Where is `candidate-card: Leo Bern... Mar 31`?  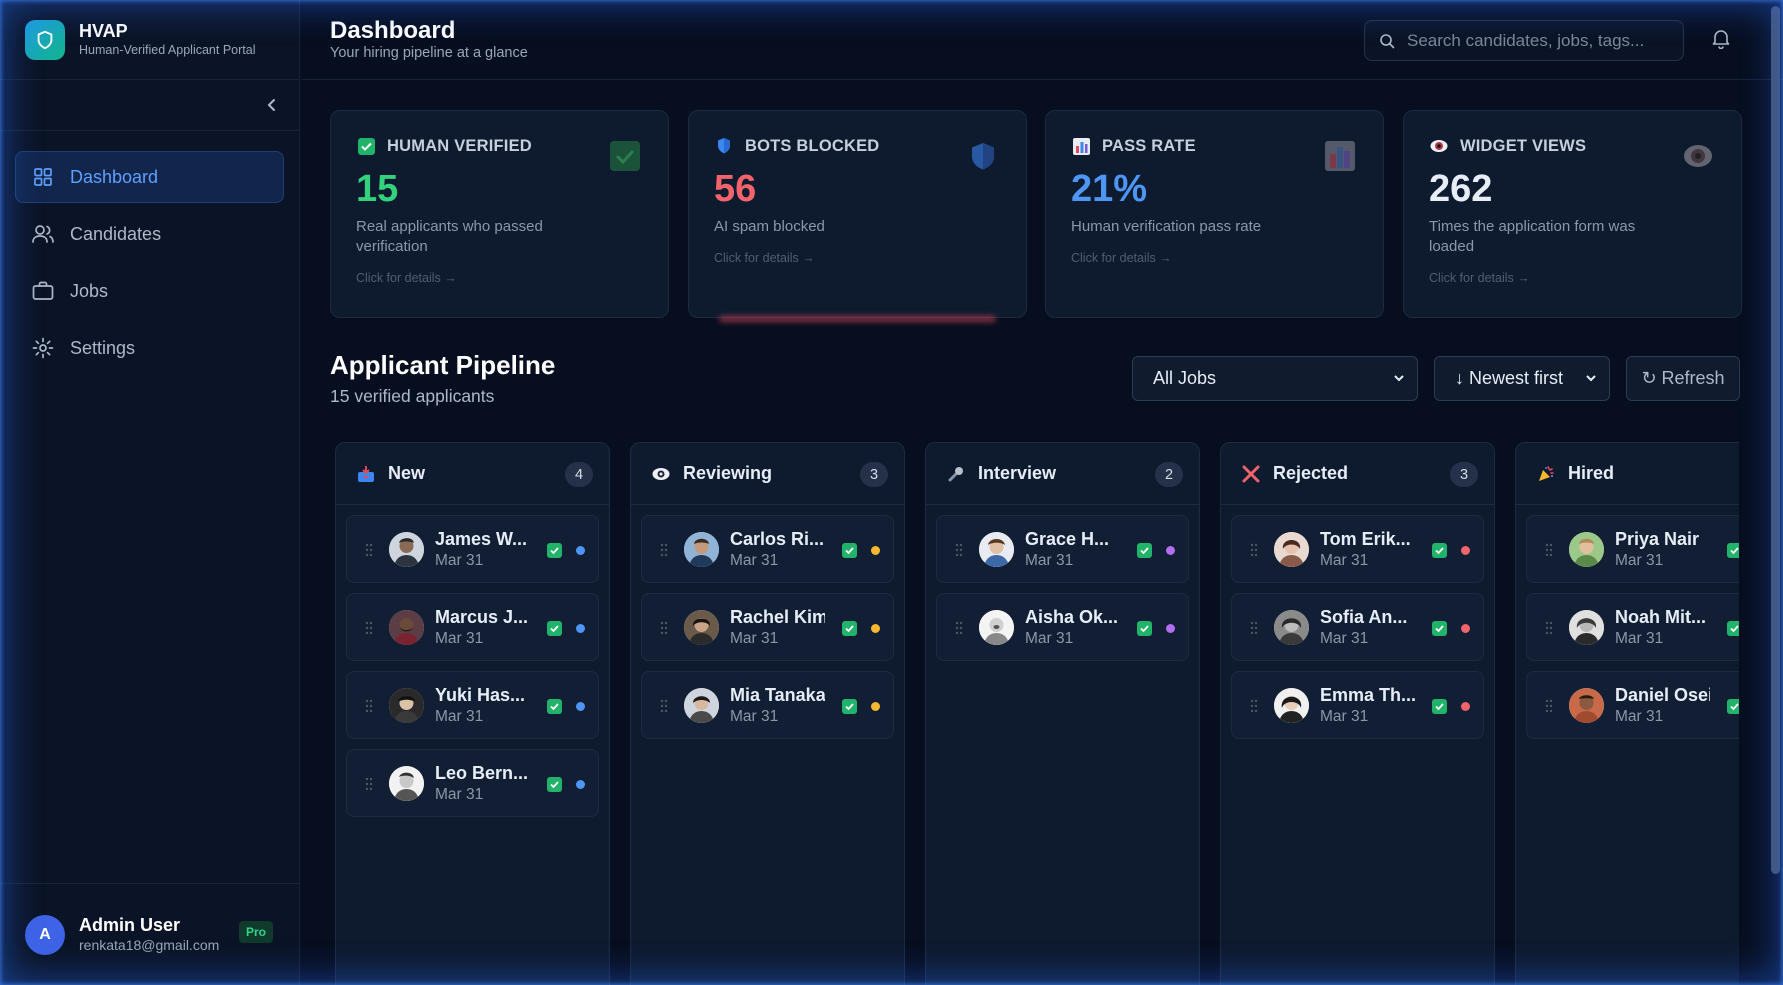 candidate-card: Leo Bern... Mar 31 is located at coordinates (472, 783).